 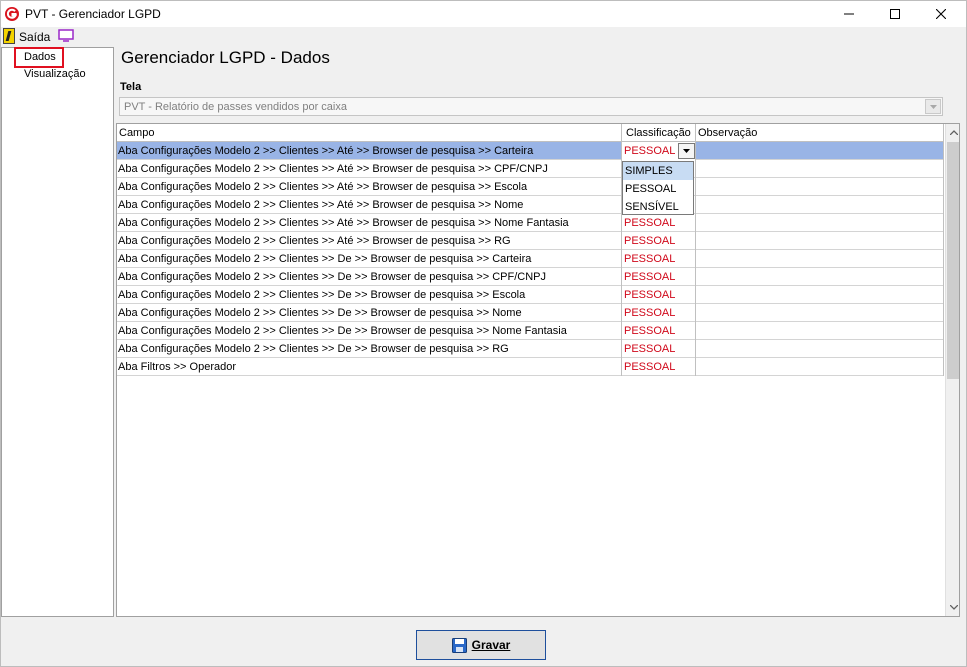 I want to click on classificacao-dropdown-list: SIMPLES PESSOAL SENSÍVEL, so click(x=658, y=188).